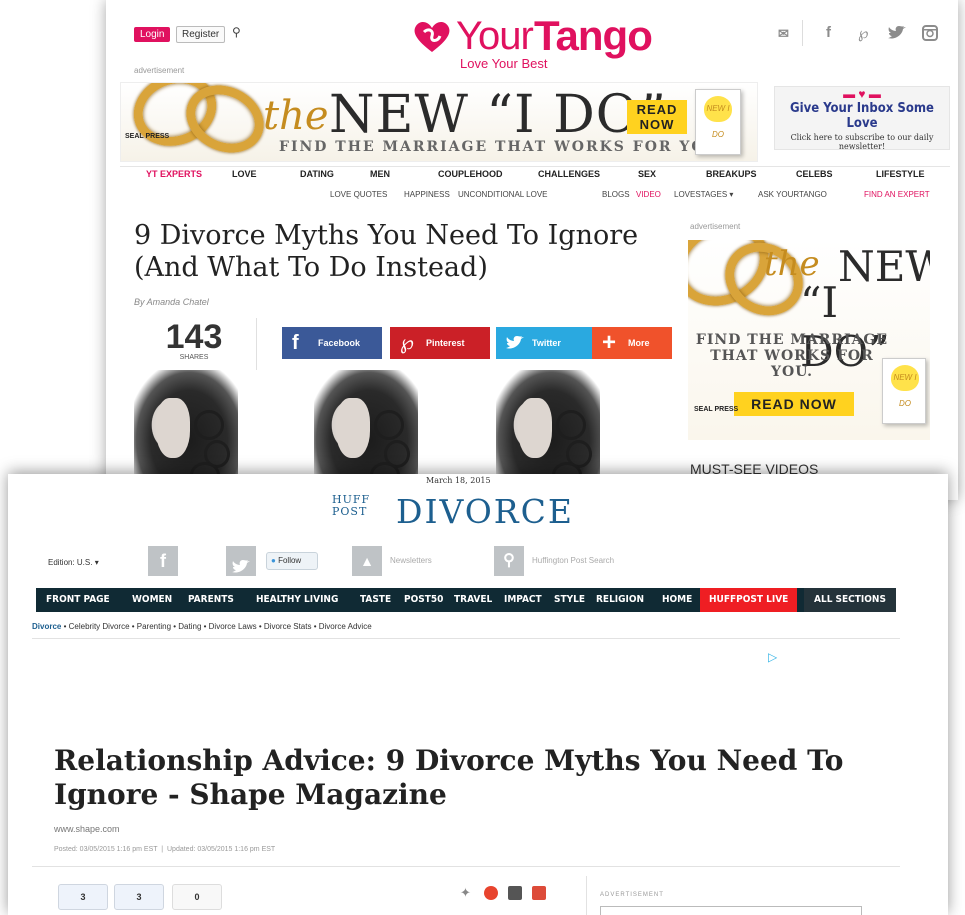 This screenshot has width=965, height=915. What do you see at coordinates (749, 600) in the screenshot?
I see `nav-huffpost-live: HUFFPOST LIVE` at bounding box center [749, 600].